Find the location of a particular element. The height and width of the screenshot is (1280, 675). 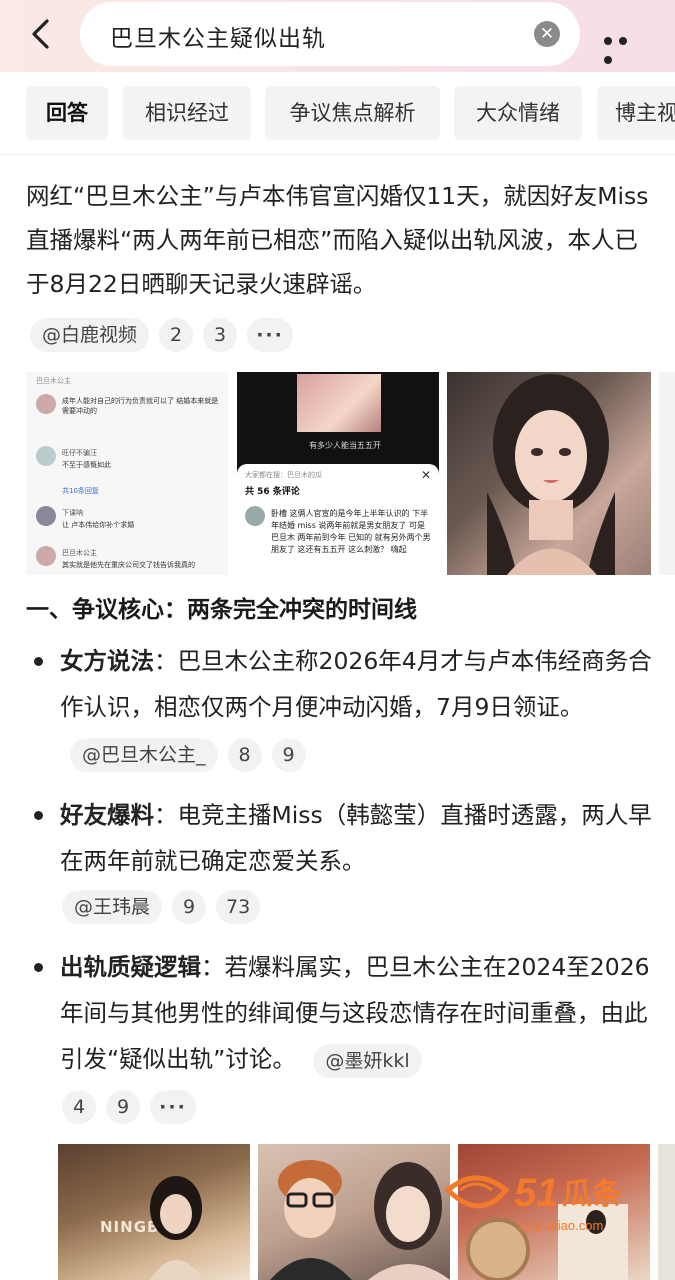

chevron-left-icon is located at coordinates (42, 34).